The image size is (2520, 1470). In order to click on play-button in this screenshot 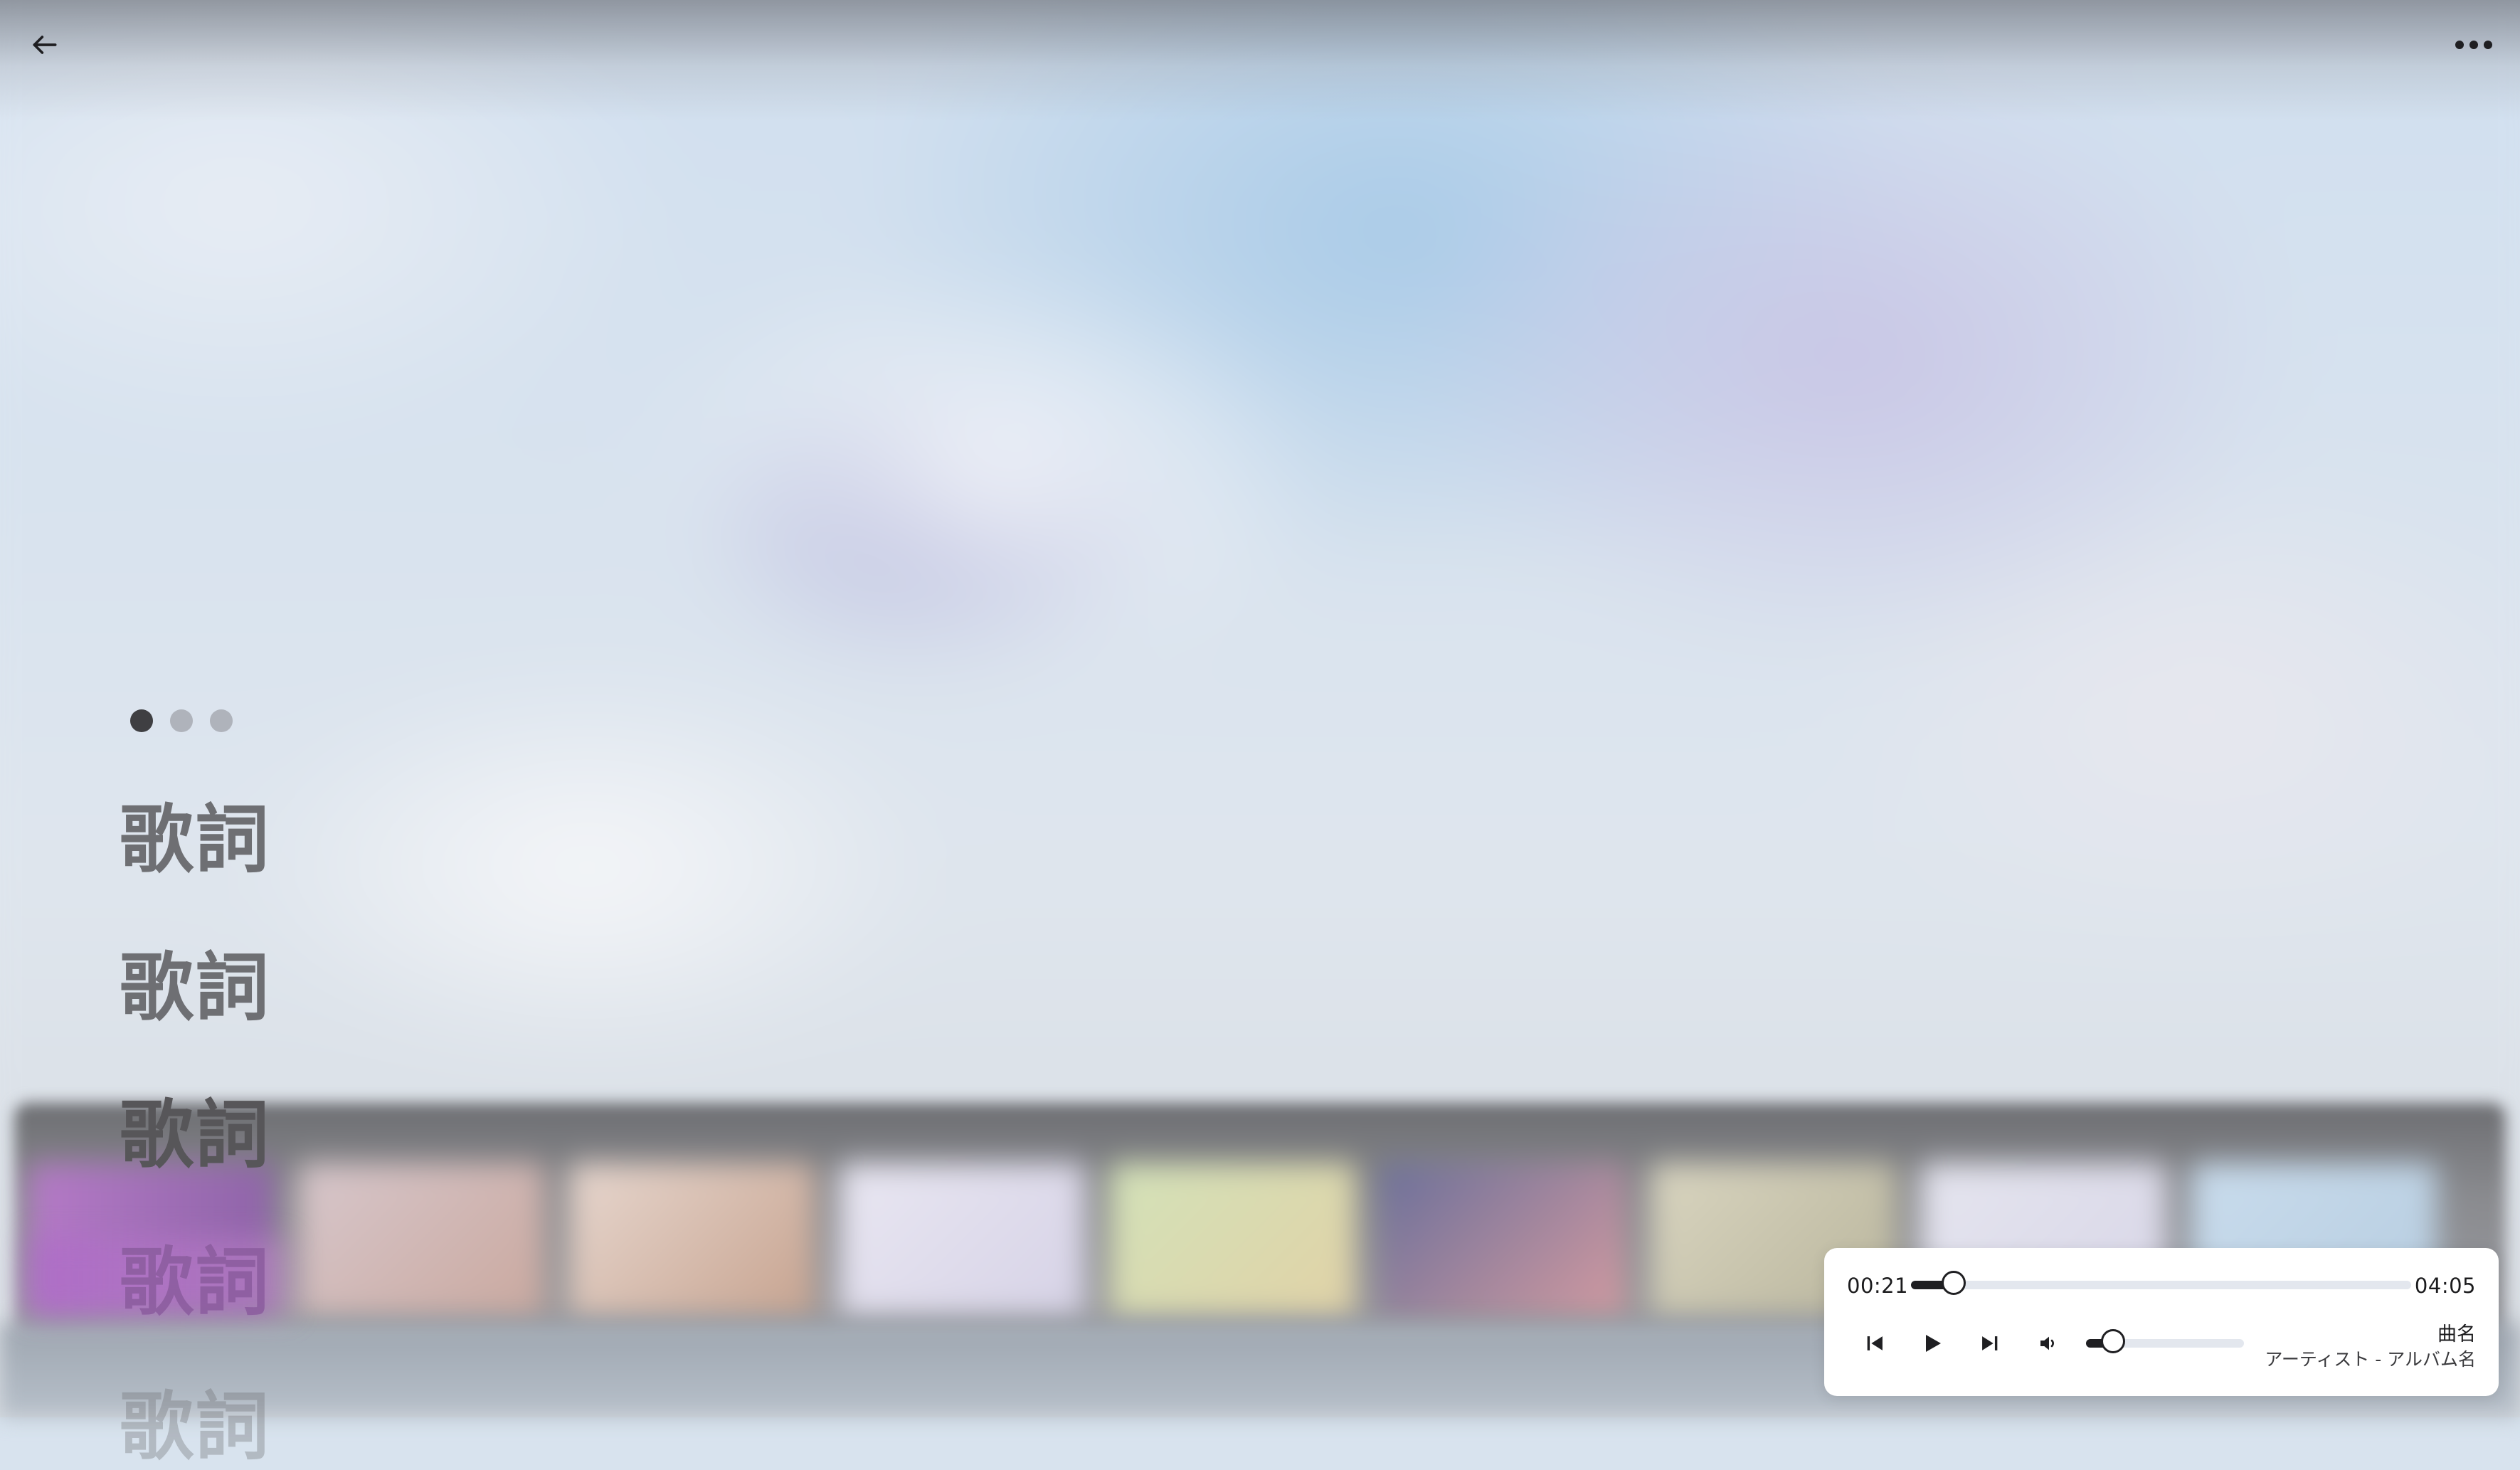, I will do `click(1932, 1343)`.